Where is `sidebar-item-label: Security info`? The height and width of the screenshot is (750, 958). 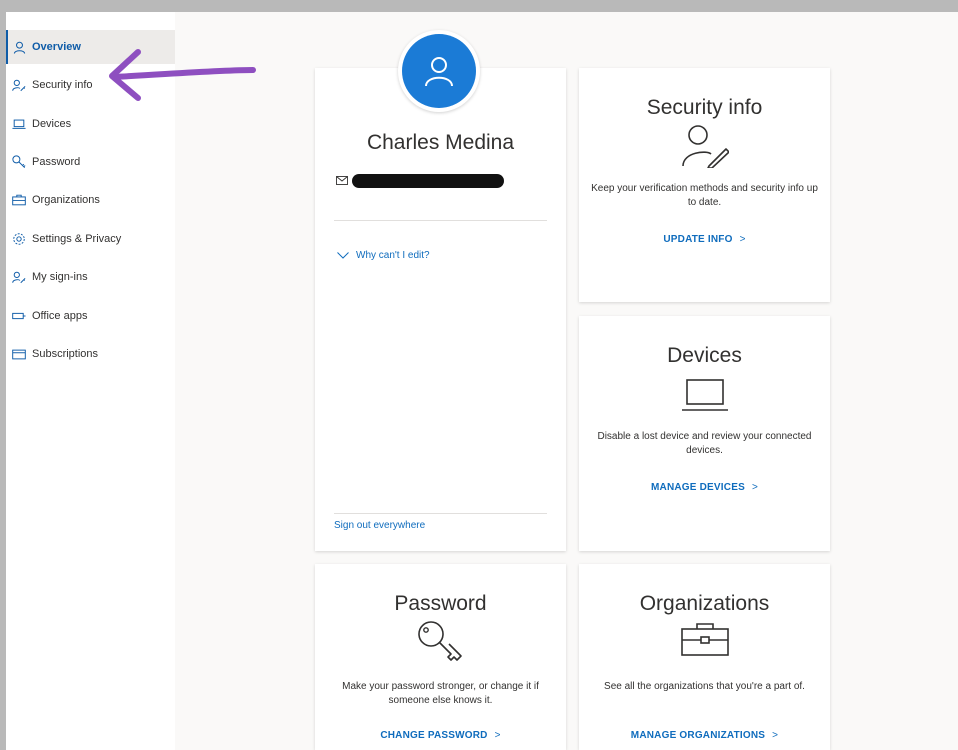 sidebar-item-label: Security info is located at coordinates (62, 85).